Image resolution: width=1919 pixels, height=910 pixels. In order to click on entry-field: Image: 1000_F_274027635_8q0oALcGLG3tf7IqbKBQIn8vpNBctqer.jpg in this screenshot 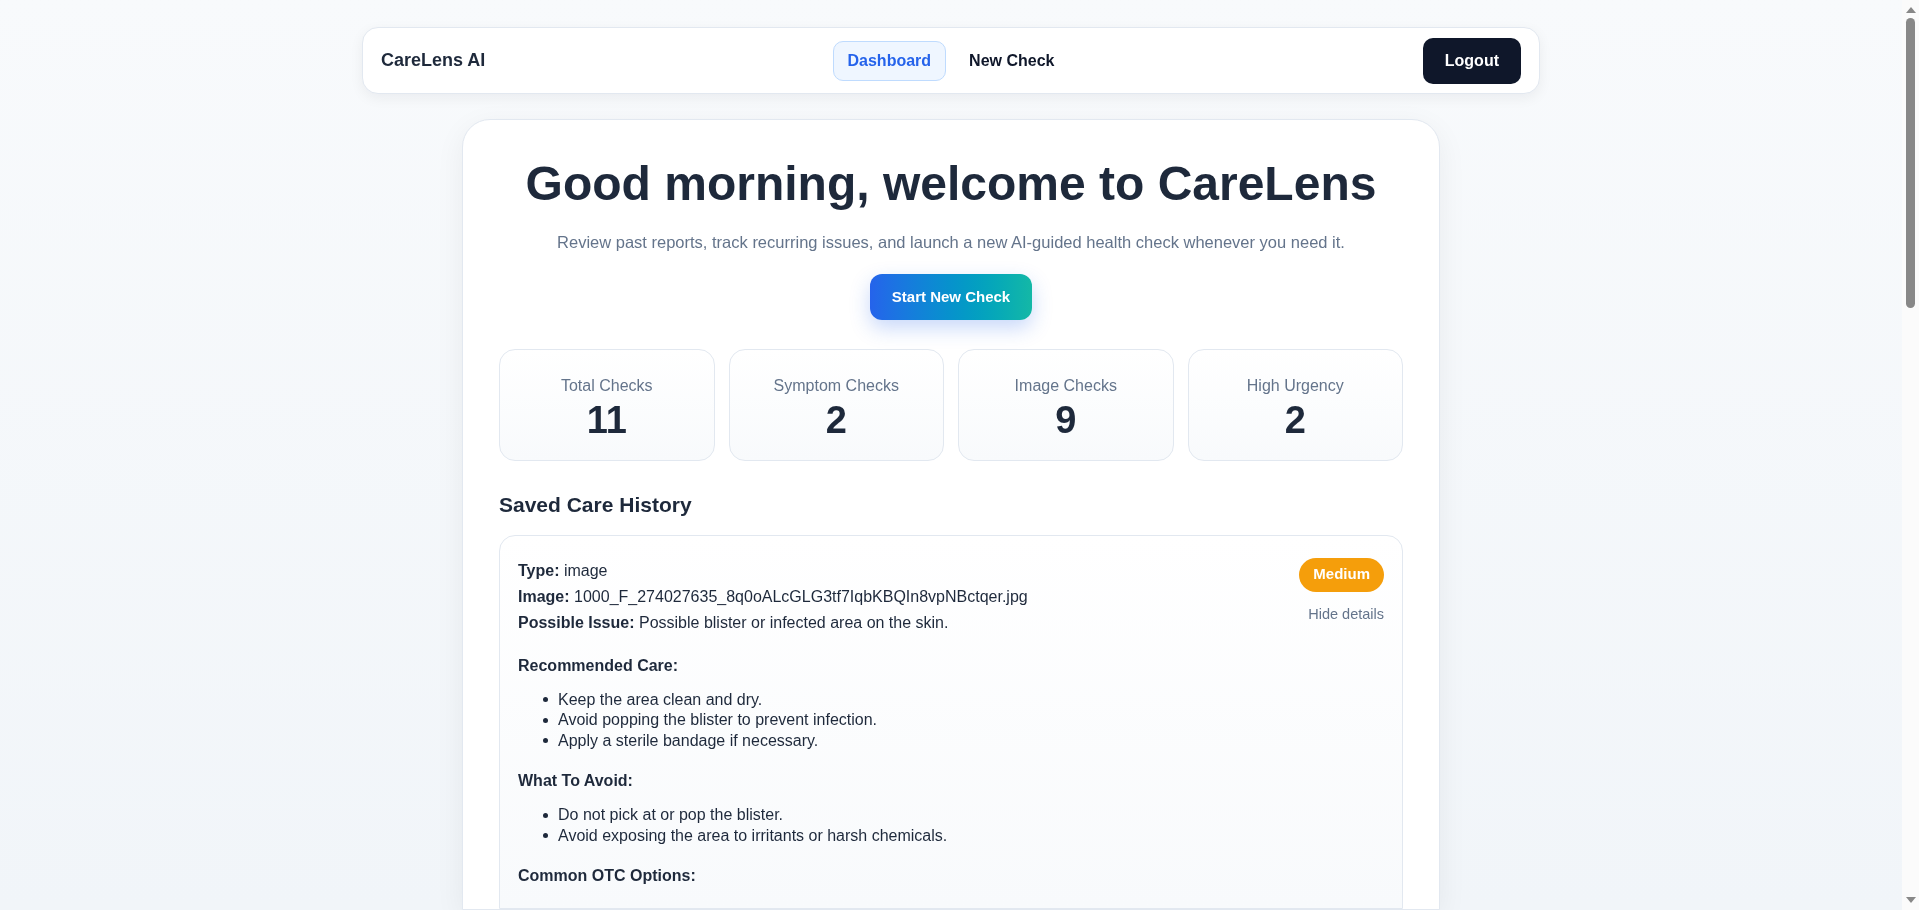, I will do `click(909, 596)`.